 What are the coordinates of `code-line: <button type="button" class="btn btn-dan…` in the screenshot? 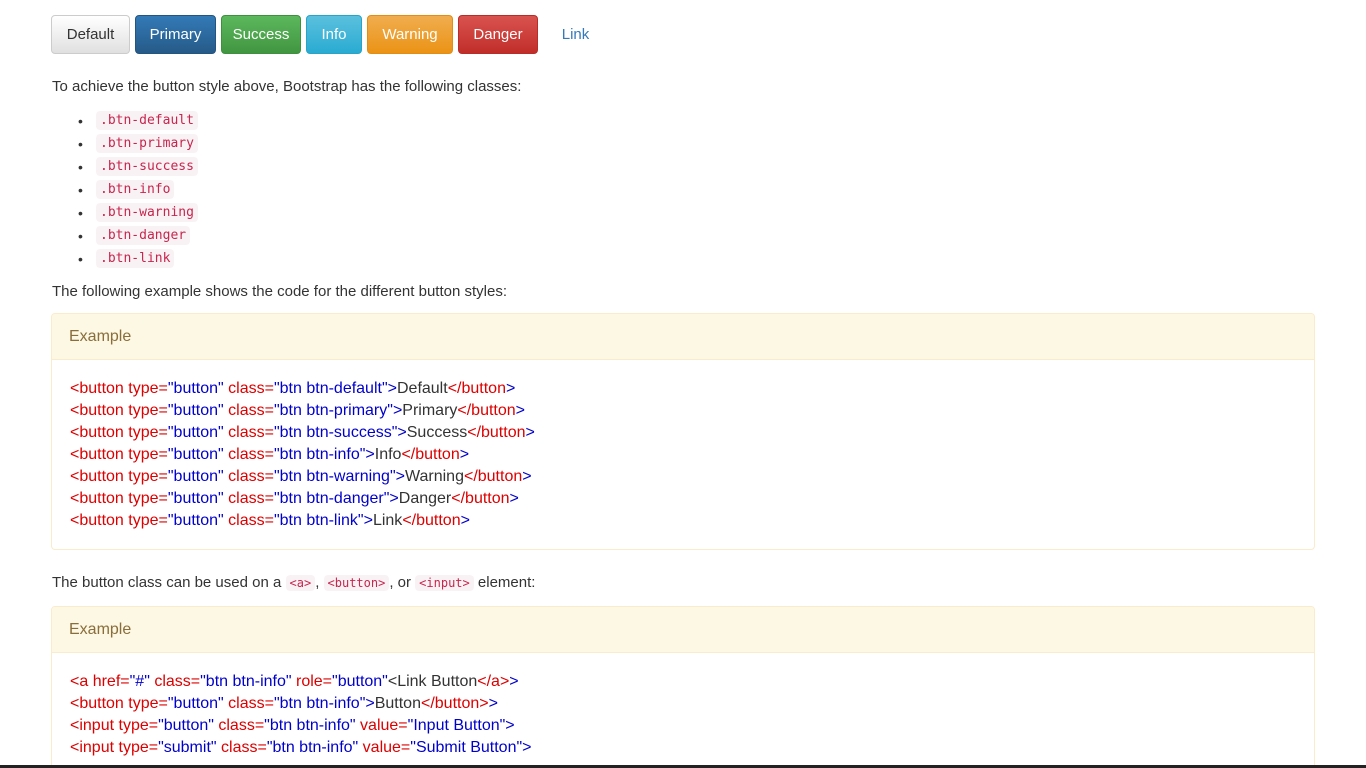 It's located at (294, 498).